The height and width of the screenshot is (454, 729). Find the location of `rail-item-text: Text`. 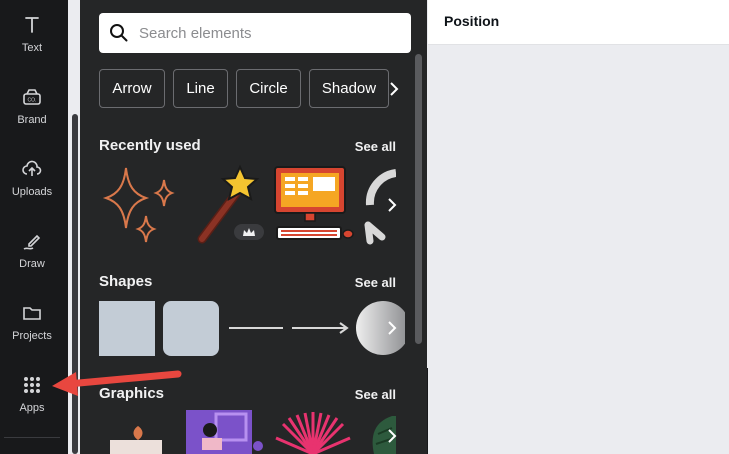

rail-item-text: Text is located at coordinates (32, 31).